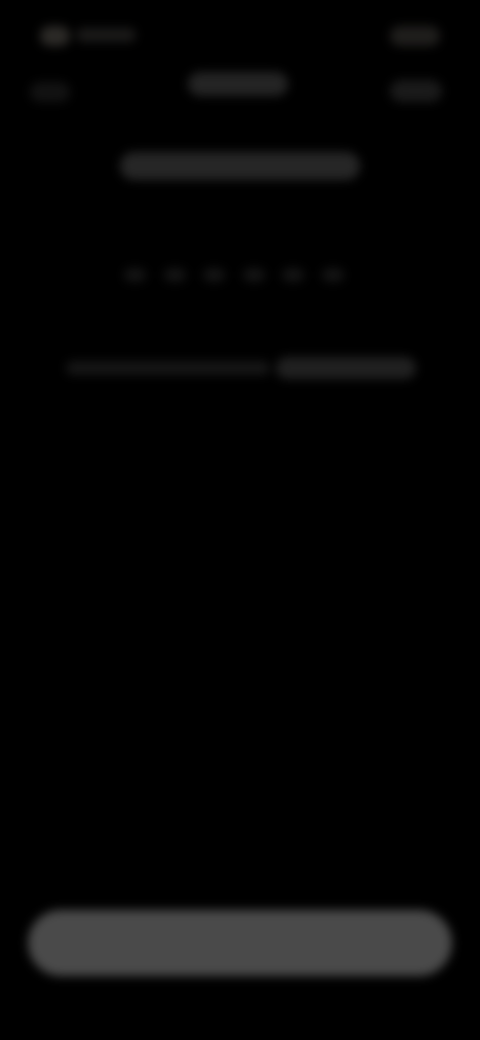 This screenshot has width=480, height=1040. Describe the element at coordinates (346, 368) in the screenshot. I see `info-link-placeholder` at that location.